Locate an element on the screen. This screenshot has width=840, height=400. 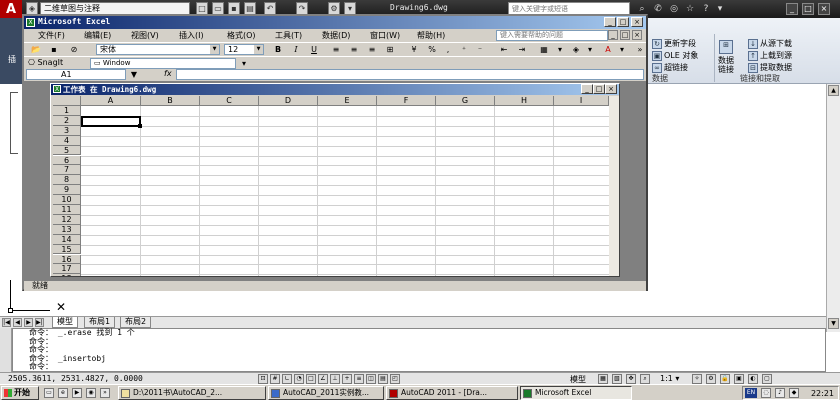
worksheet-title-bar: X 工作表 在 Drawing6.dwg _ □ × is located at coordinates (335, 89).